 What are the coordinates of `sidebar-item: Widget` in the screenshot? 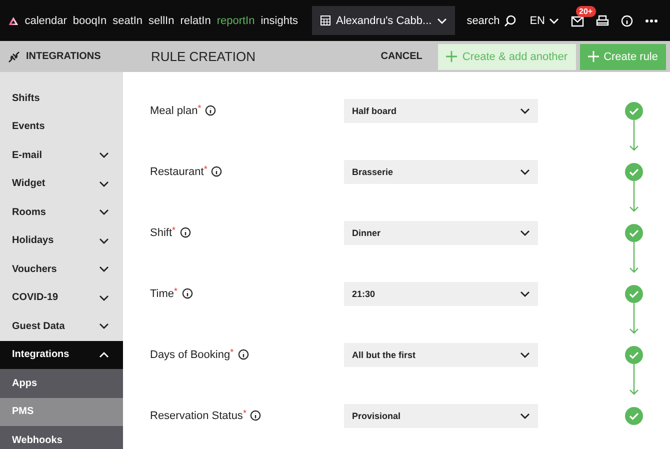 It's located at (61, 184).